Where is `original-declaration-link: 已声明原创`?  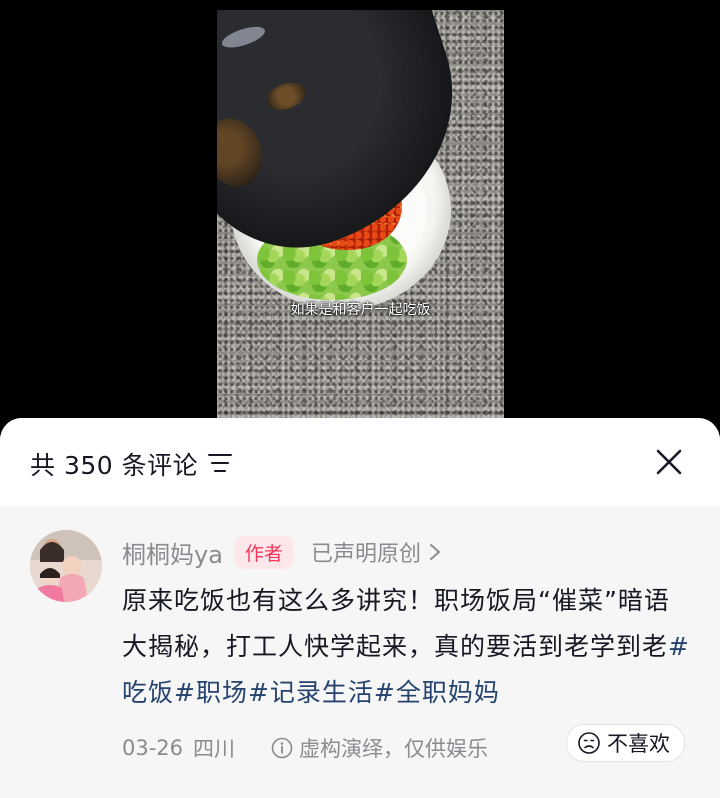 original-declaration-link: 已声明原创 is located at coordinates (376, 552).